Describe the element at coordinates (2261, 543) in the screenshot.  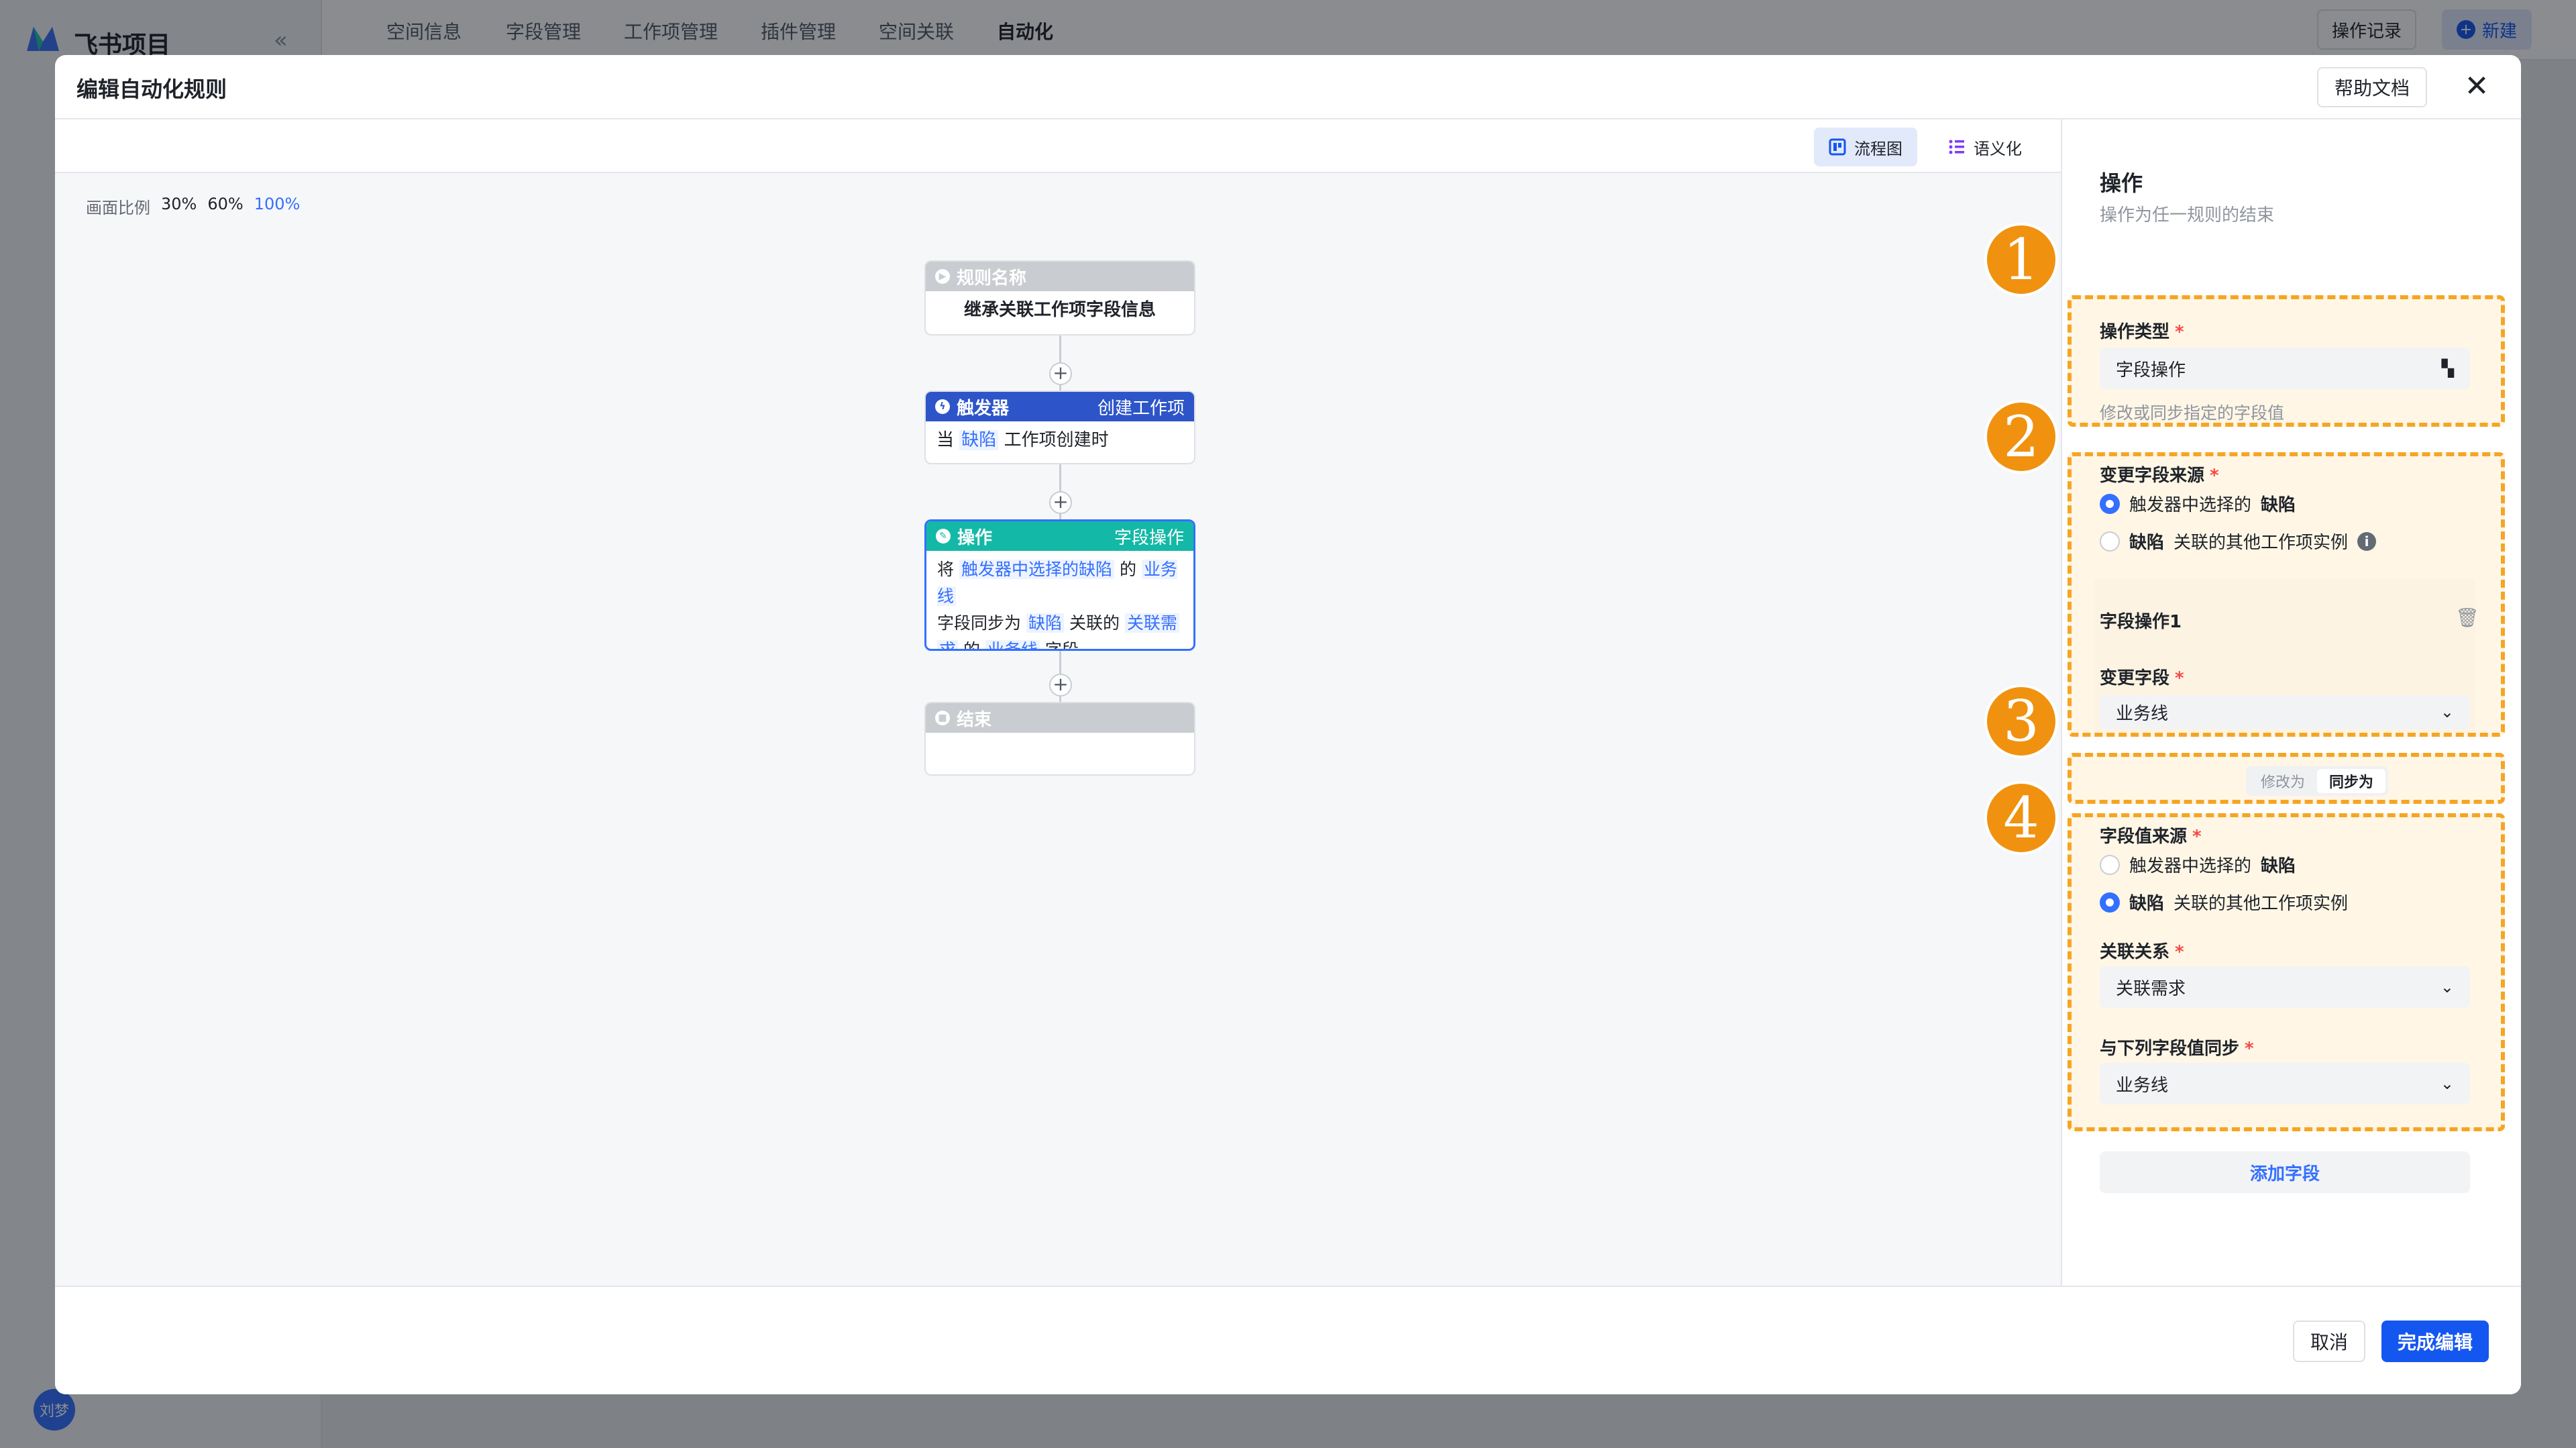
I see `source-option-text: 关联的其他工作项实例` at that location.